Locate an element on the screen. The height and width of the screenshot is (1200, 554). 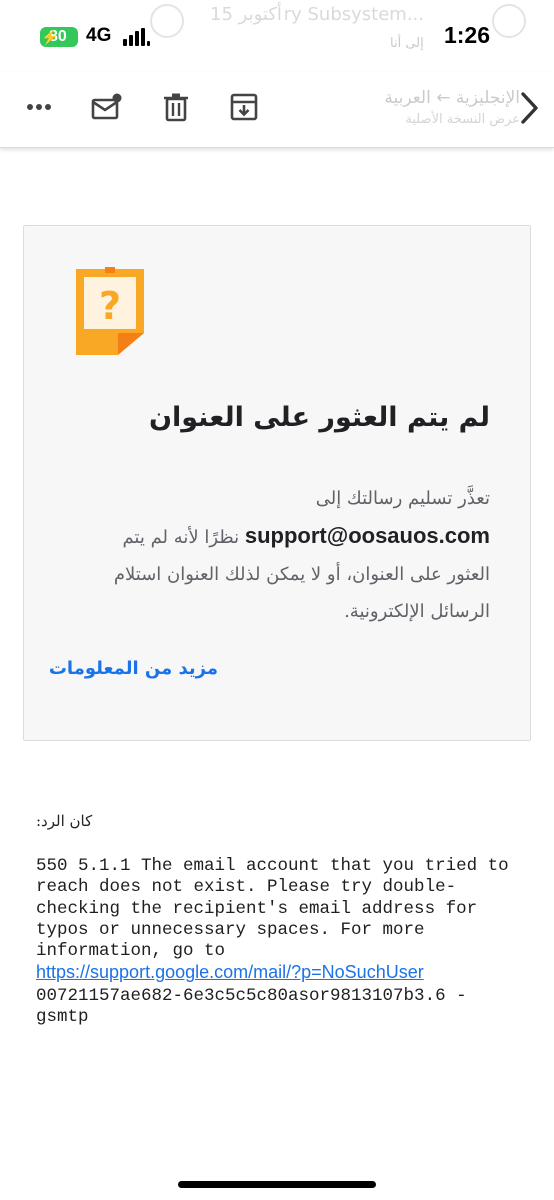
background-emoji-icon is located at coordinates (167, 21).